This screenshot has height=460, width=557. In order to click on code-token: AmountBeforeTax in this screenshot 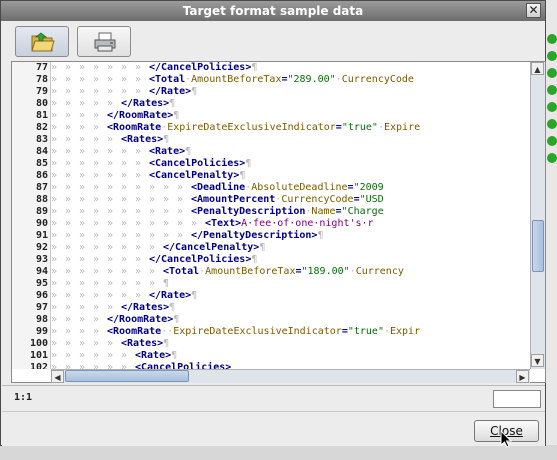, I will do `click(250, 271)`.